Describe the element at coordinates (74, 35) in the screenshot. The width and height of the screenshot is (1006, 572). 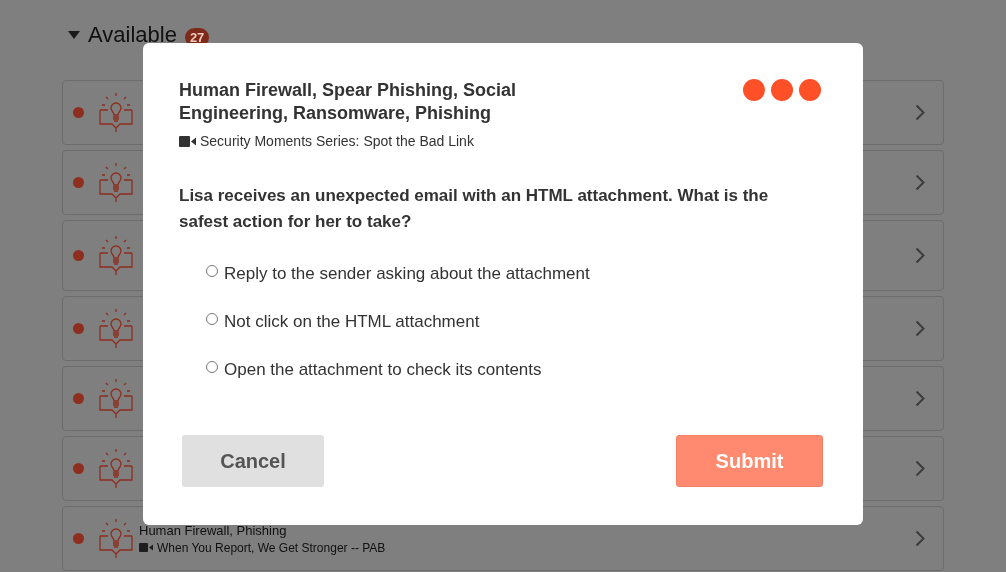
I see `caret-icon` at that location.